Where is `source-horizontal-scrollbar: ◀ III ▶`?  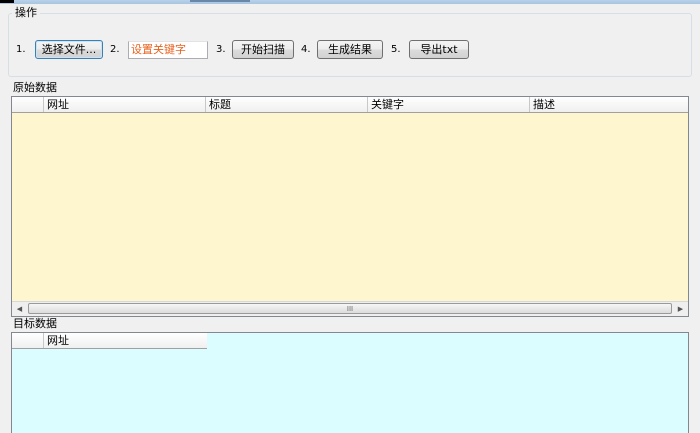
source-horizontal-scrollbar: ◀ III ▶ is located at coordinates (350, 308).